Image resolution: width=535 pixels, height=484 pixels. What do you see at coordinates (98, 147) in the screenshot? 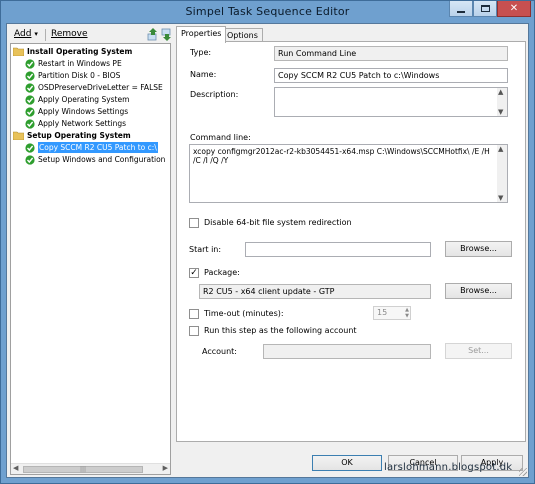
I see `tree-item-label: Copy SCCM R2 CU5 Patch to c:\` at bounding box center [98, 147].